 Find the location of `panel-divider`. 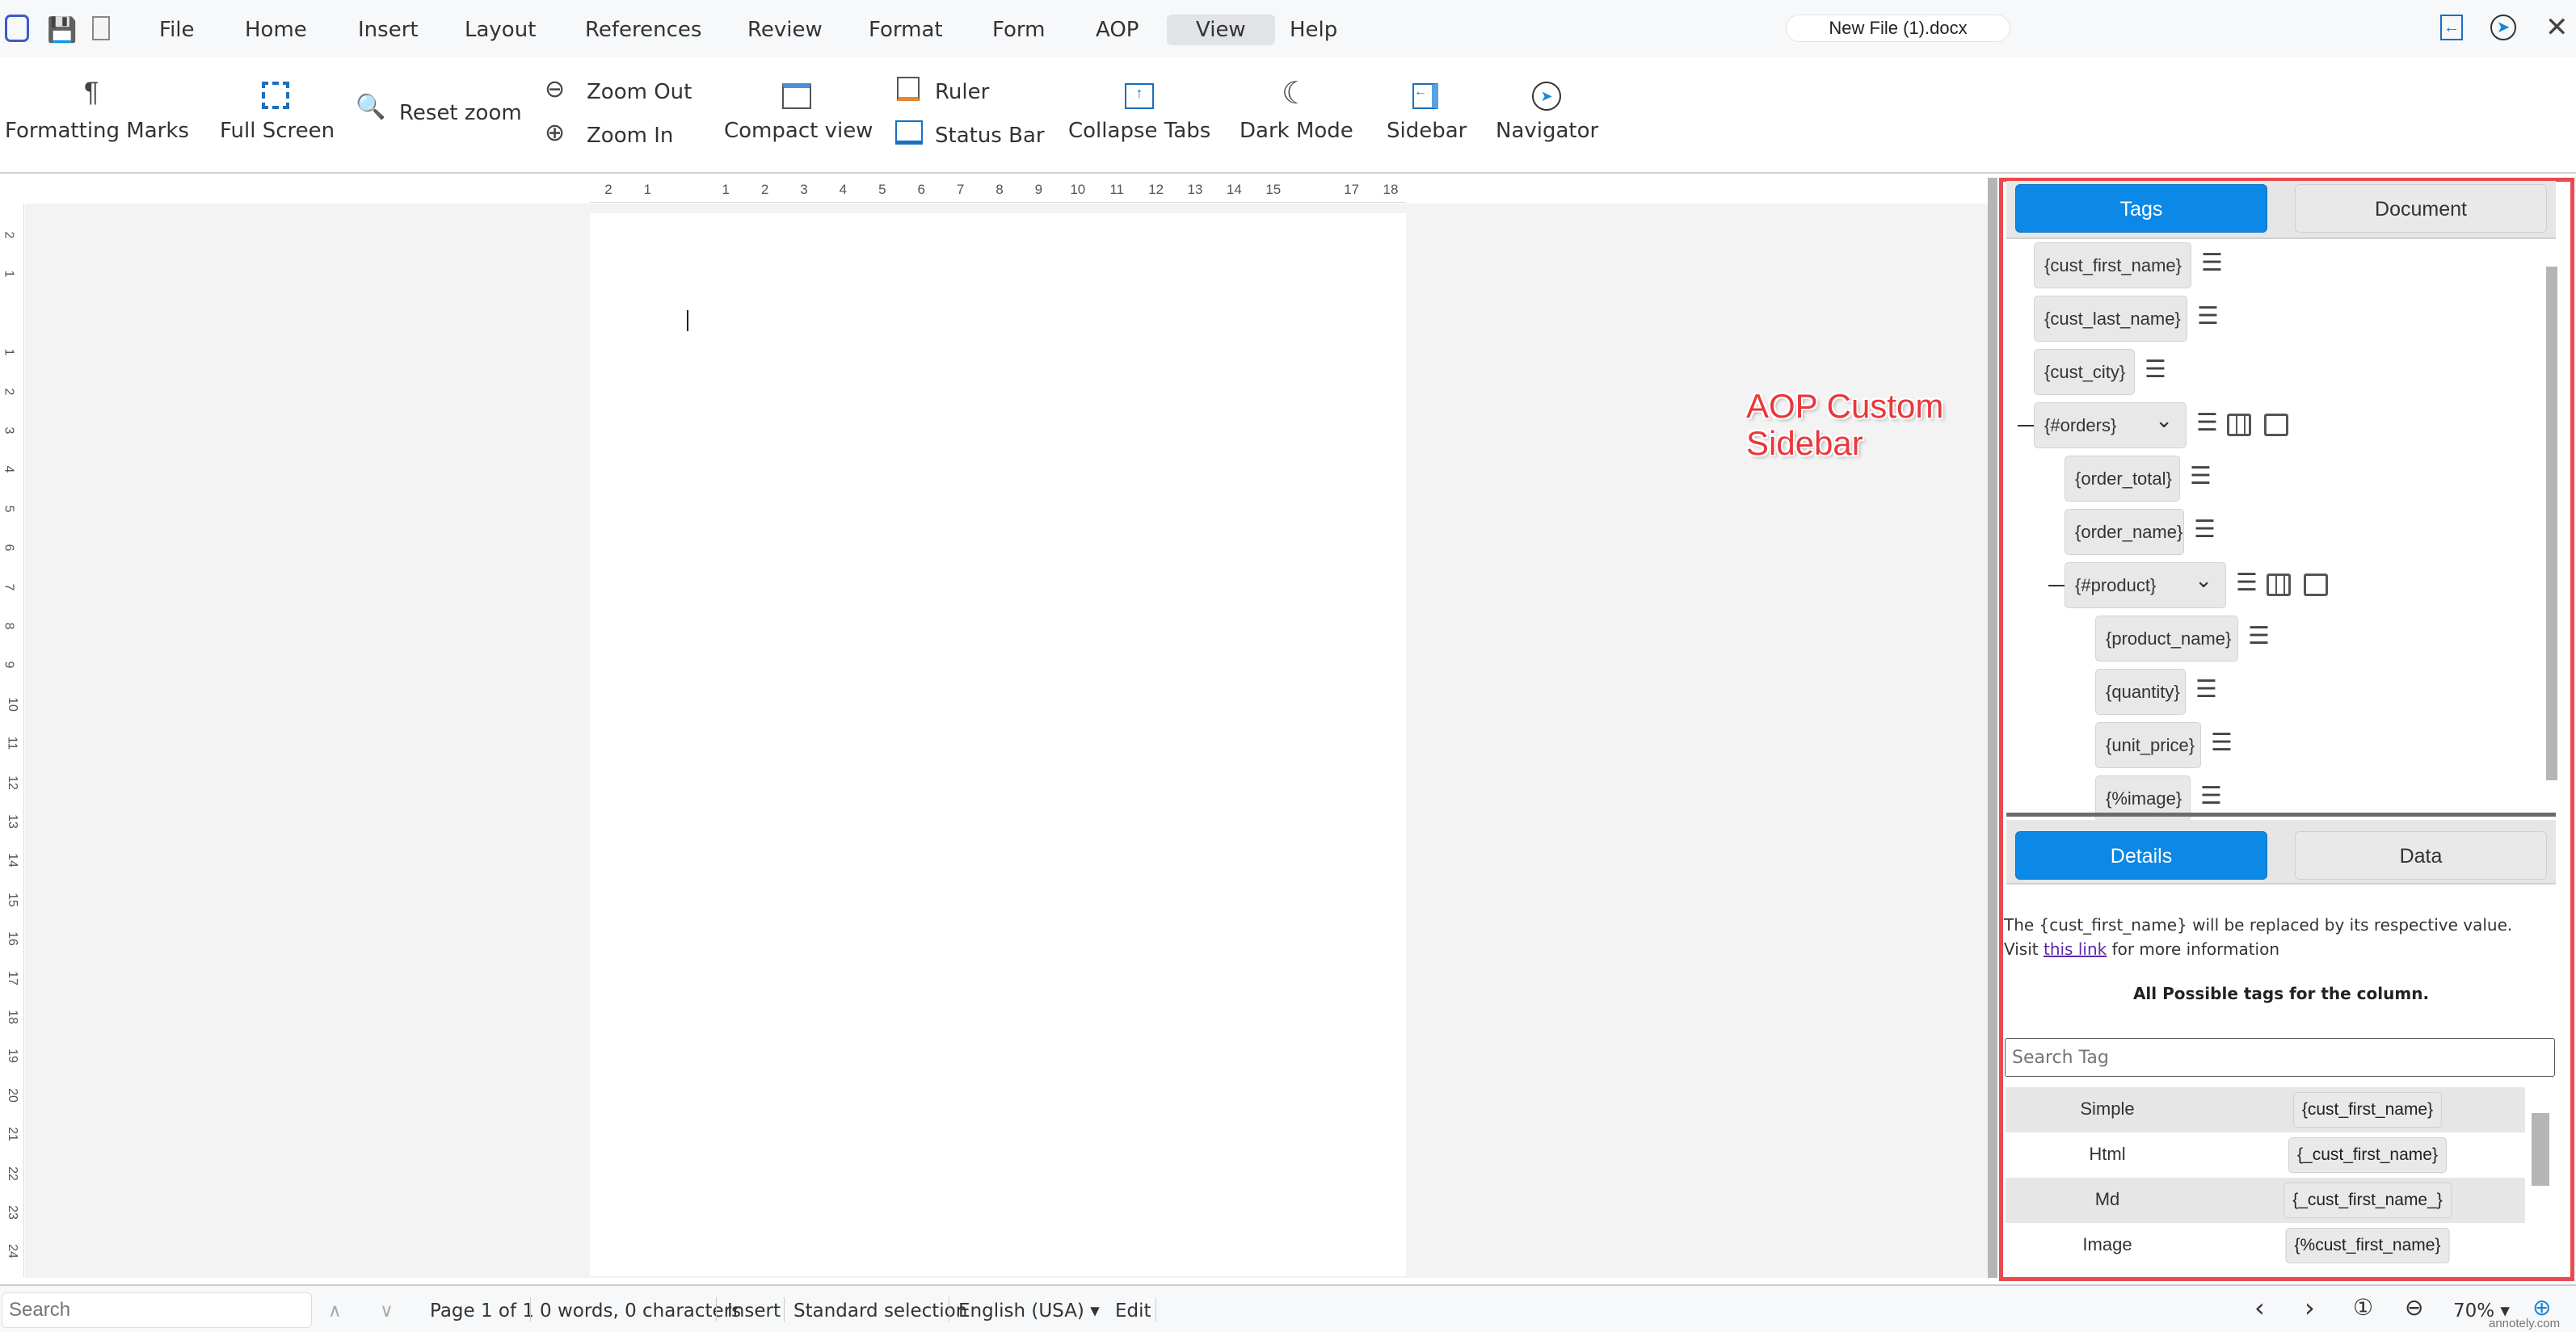

panel-divider is located at coordinates (2281, 815).